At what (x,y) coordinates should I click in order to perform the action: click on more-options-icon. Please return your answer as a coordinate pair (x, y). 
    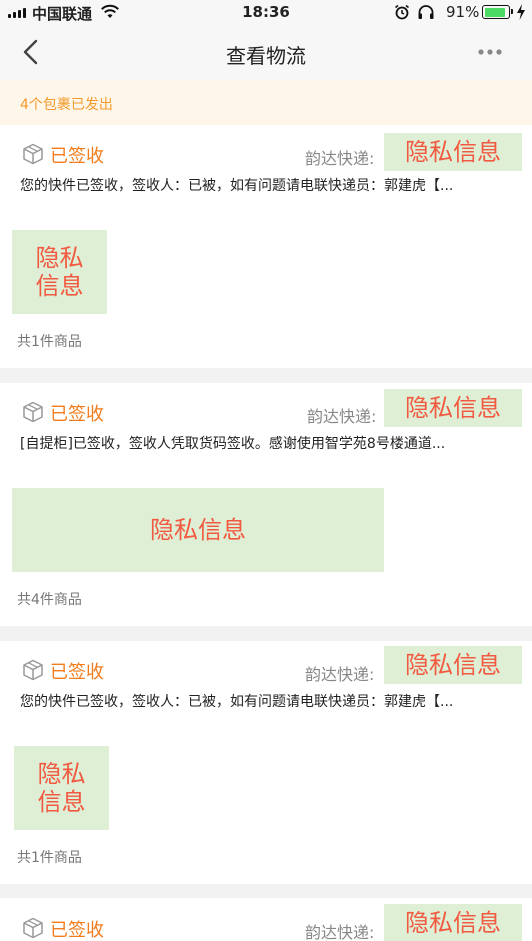
    Looking at the image, I should click on (490, 52).